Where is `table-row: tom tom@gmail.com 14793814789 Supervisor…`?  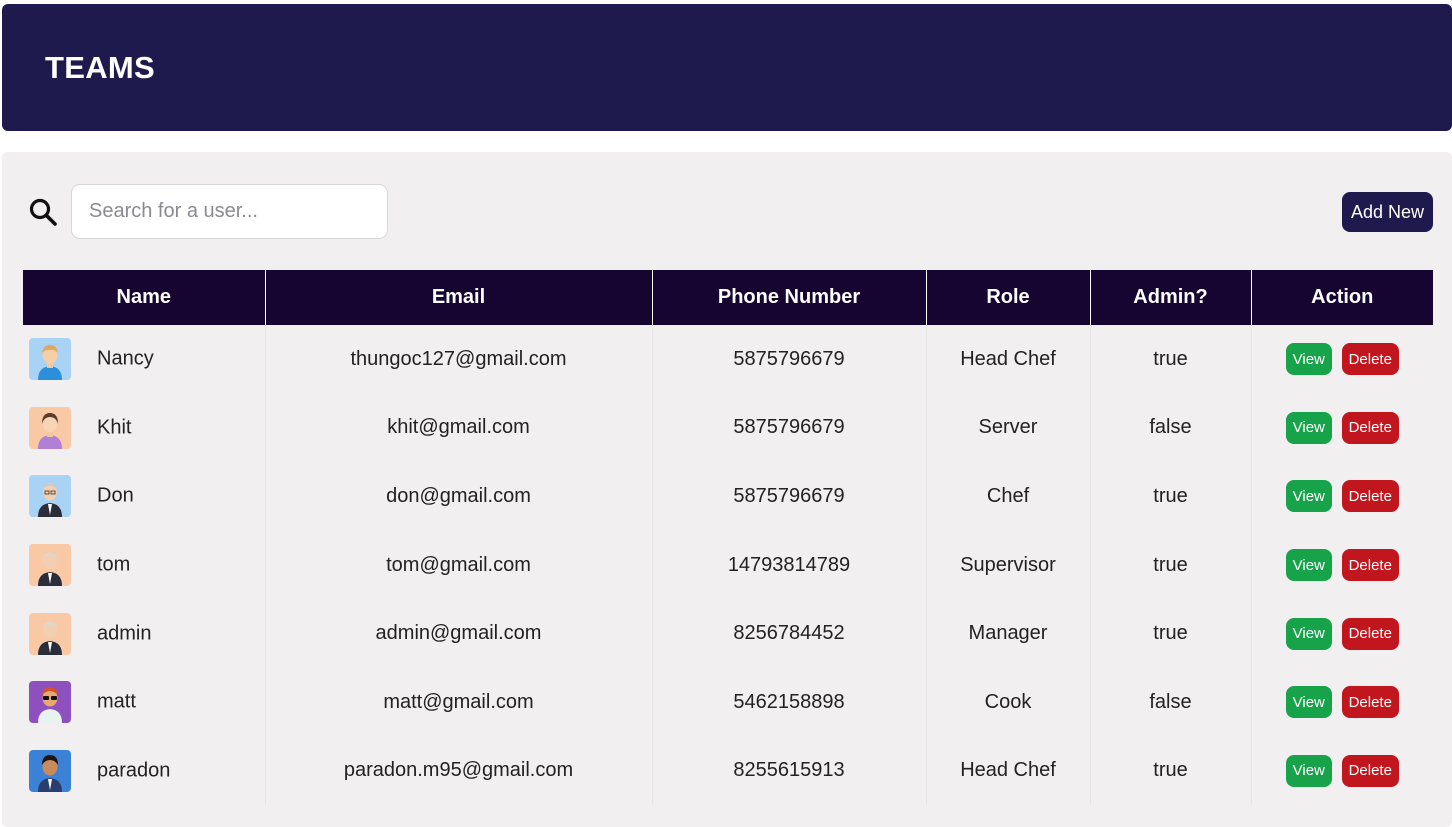 table-row: tom tom@gmail.com 14793814789 Supervisor… is located at coordinates (728, 565).